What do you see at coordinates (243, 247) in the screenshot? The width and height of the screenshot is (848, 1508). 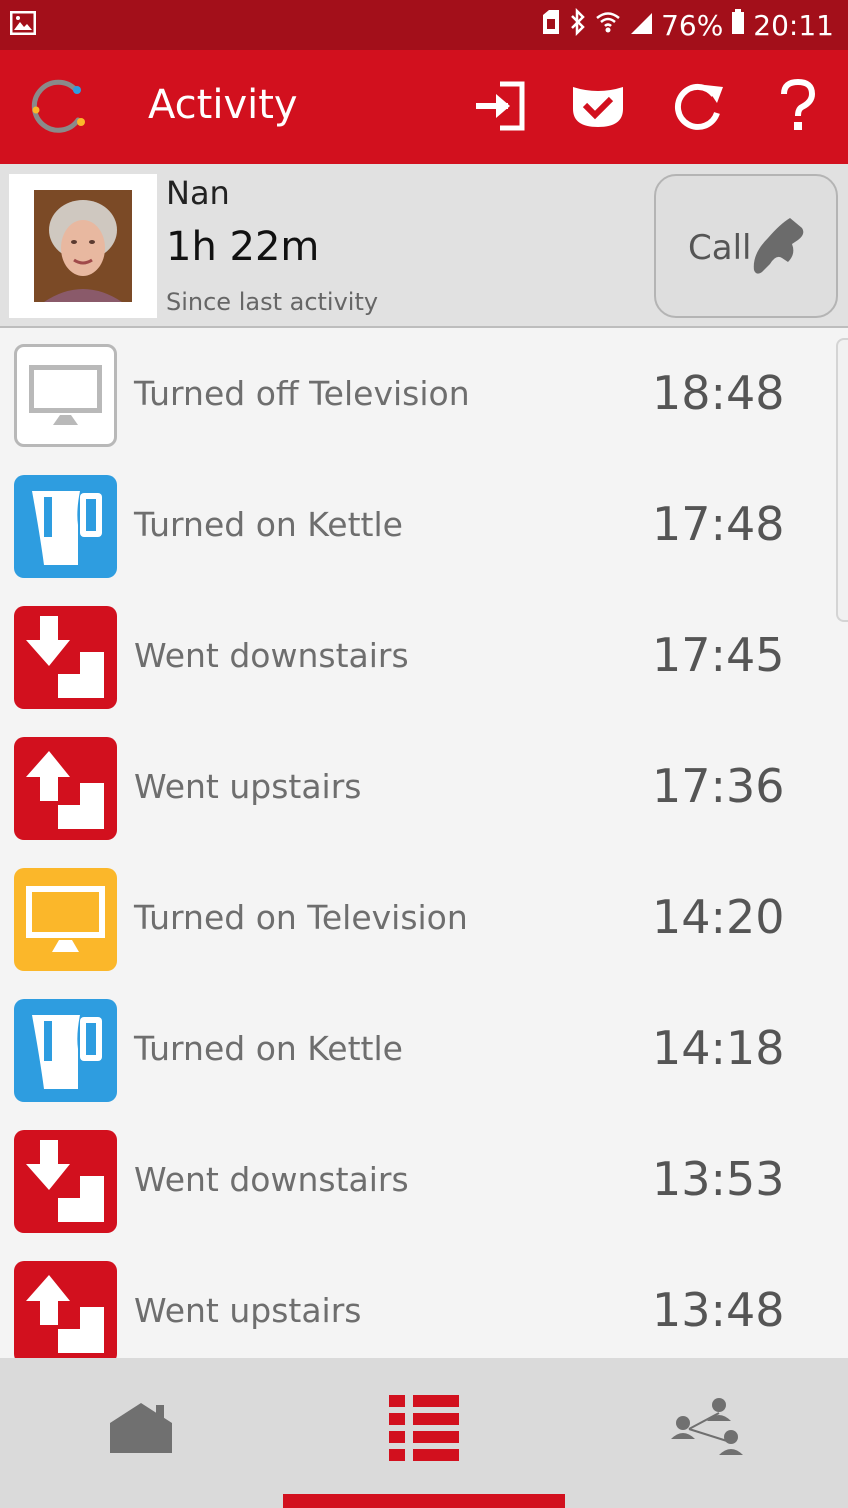 I see `elapsed-time: 1h 22m` at bounding box center [243, 247].